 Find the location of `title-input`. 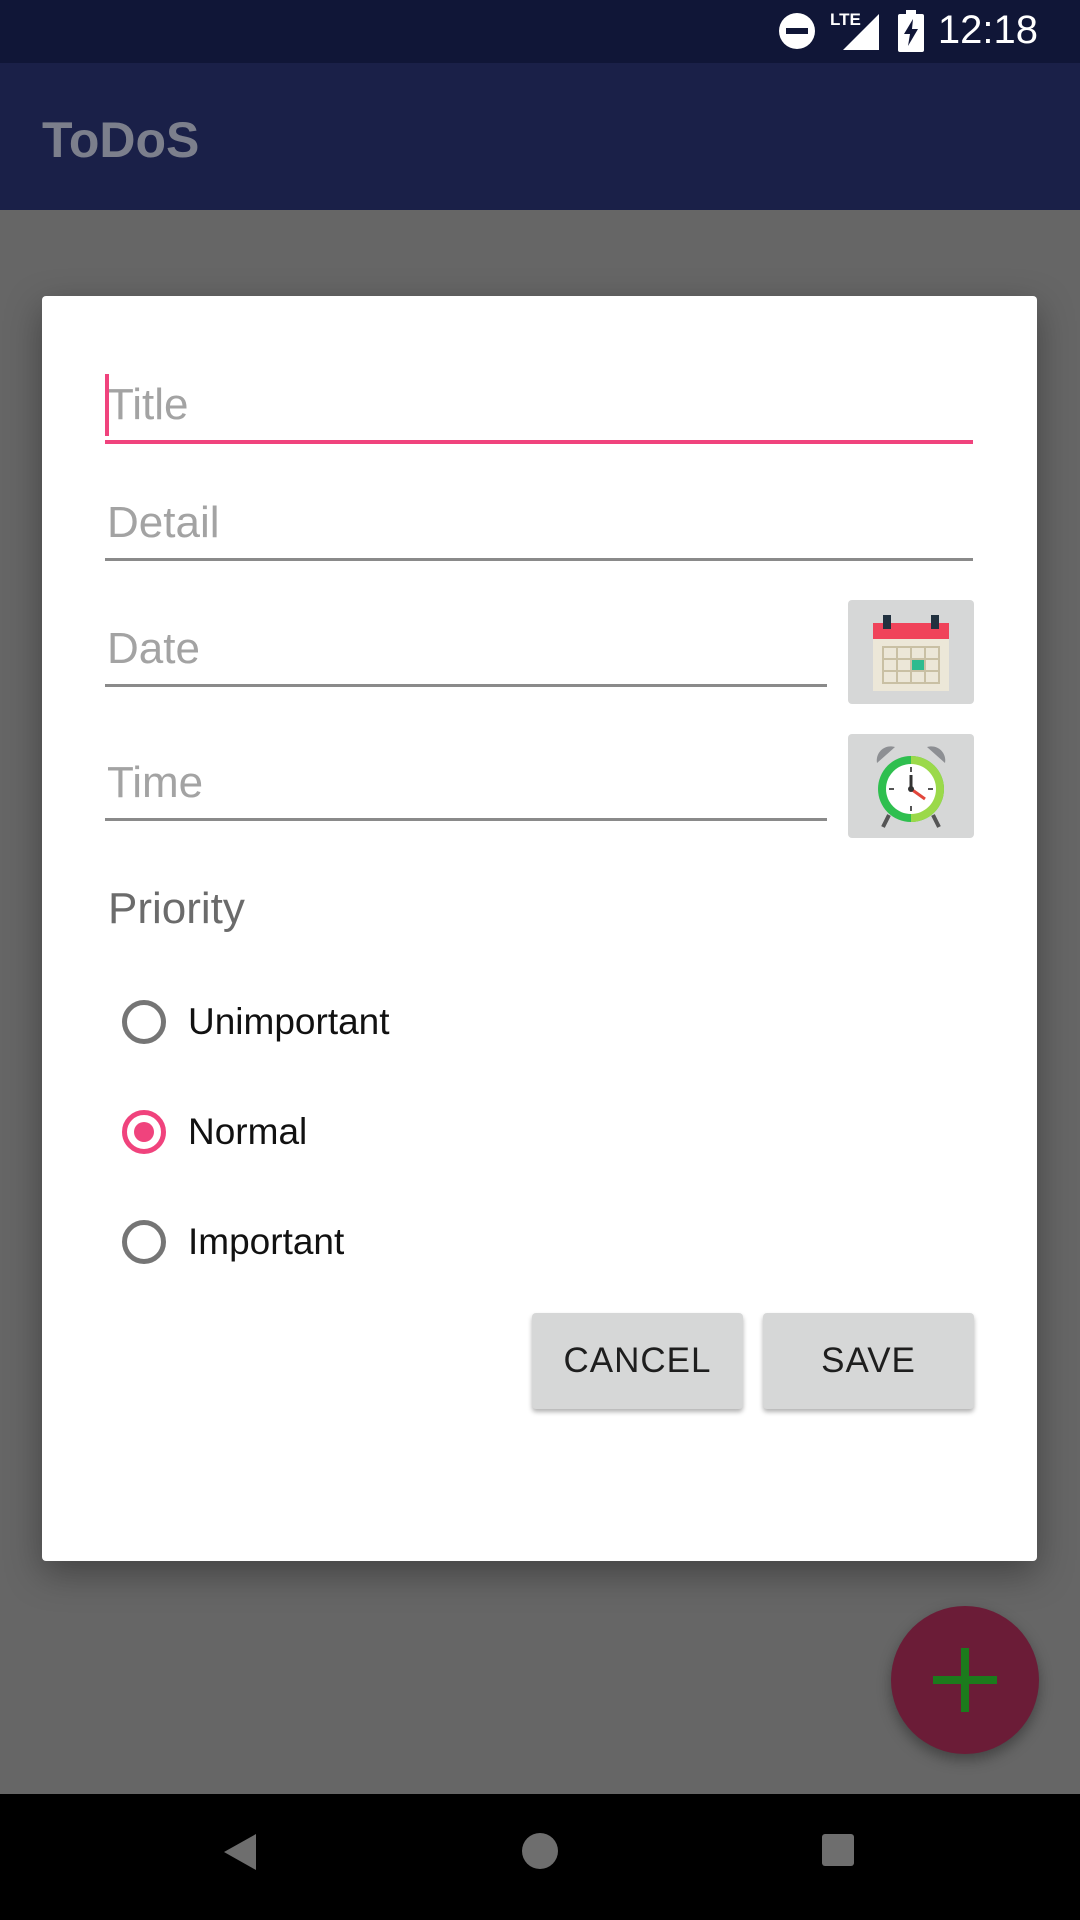

title-input is located at coordinates (540, 405).